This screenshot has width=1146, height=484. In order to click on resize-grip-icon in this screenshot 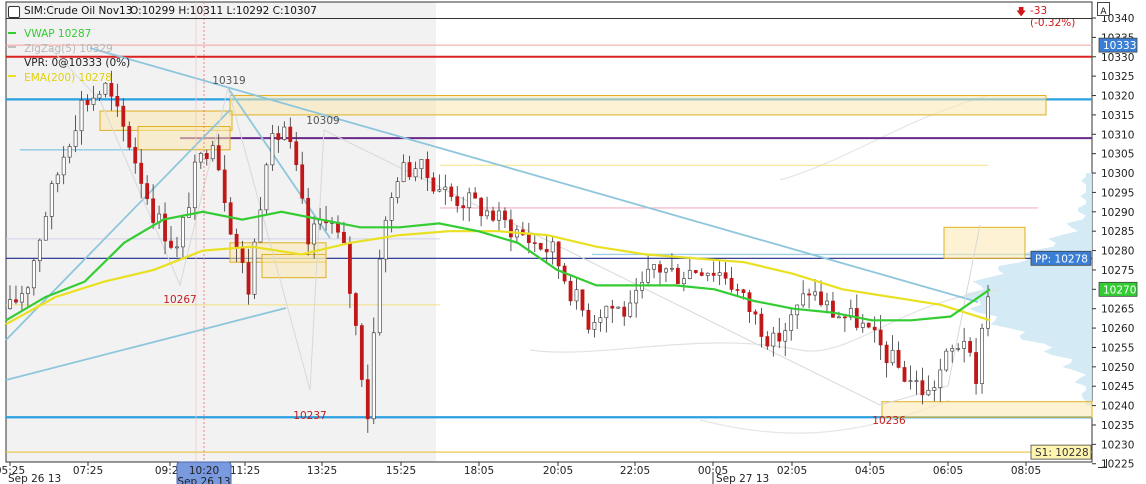, I will do `click(1102, 463)`.